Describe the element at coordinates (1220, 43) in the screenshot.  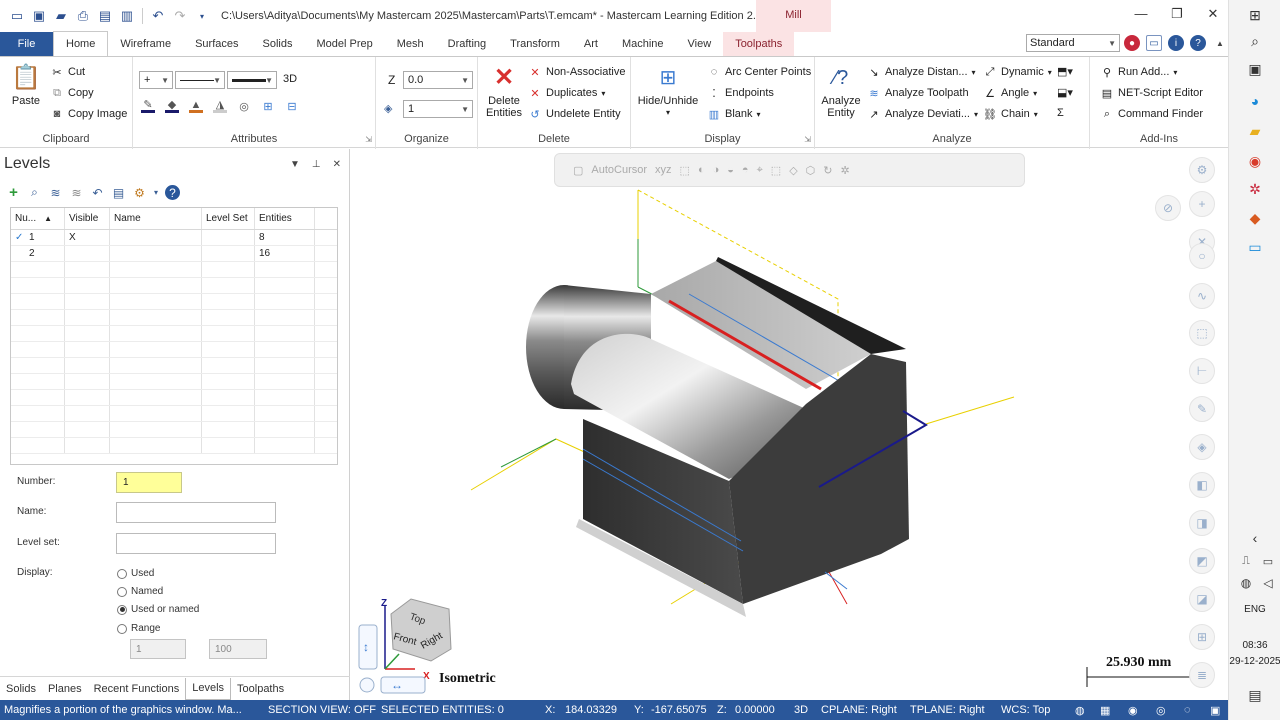
I see `ribbon-collapse-icon: ▲` at that location.